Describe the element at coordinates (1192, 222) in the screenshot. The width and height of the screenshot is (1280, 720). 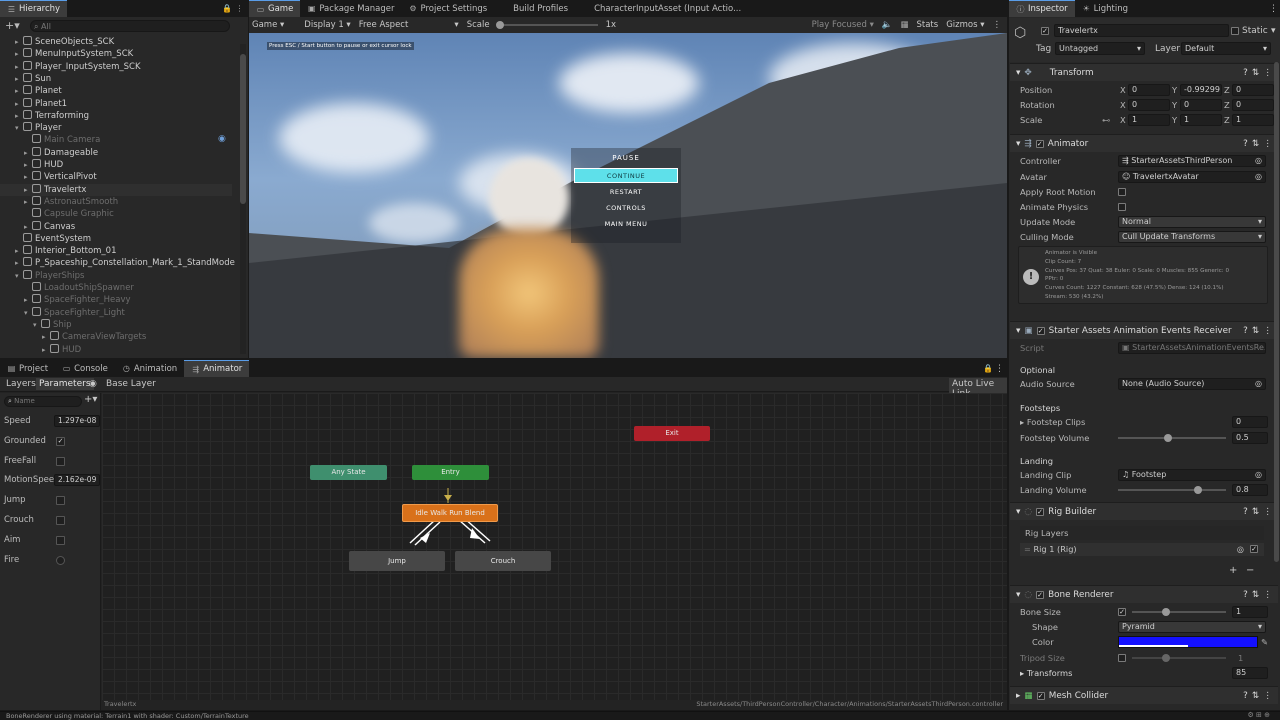
I see `update-mode-dropdown: Normal ▾` at that location.